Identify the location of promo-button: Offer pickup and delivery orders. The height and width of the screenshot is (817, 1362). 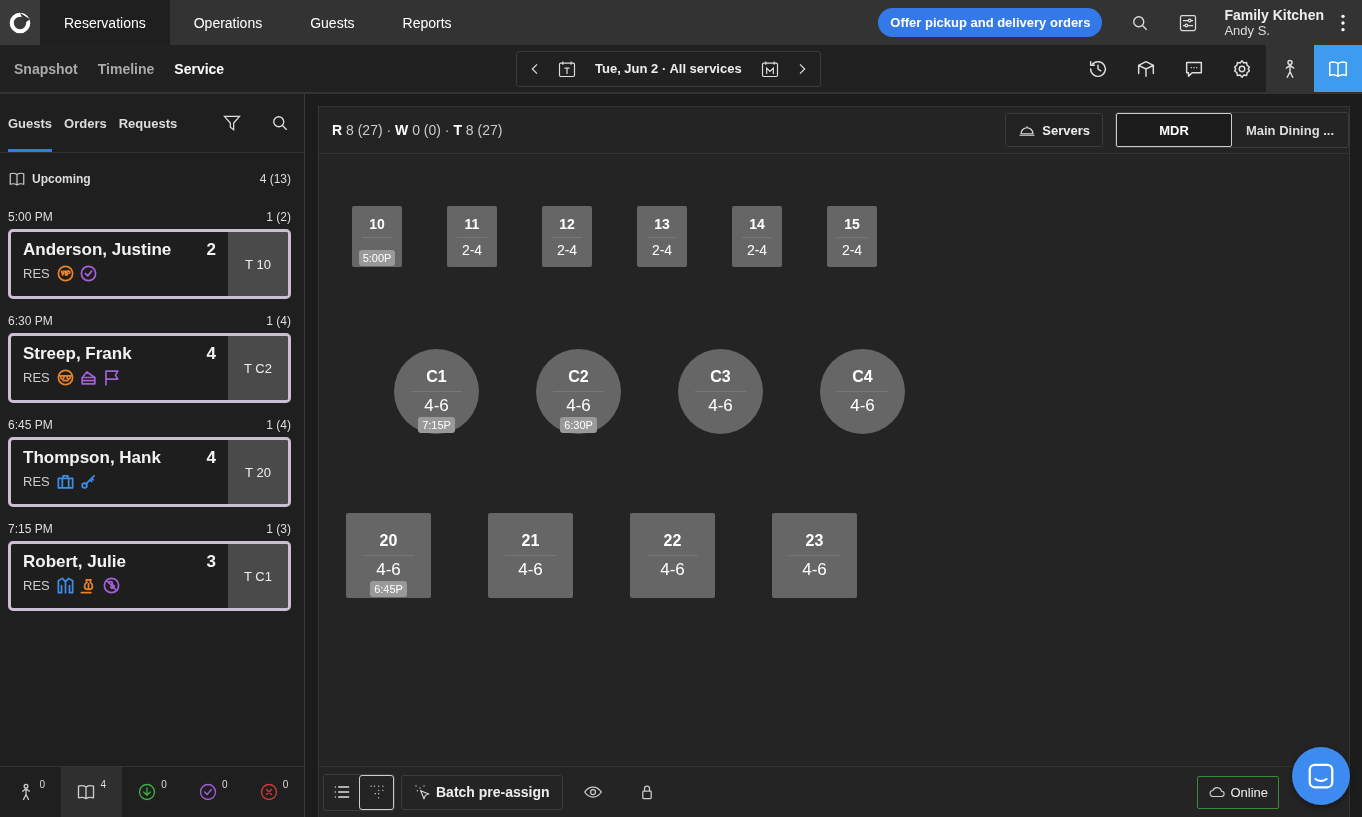
(990, 22).